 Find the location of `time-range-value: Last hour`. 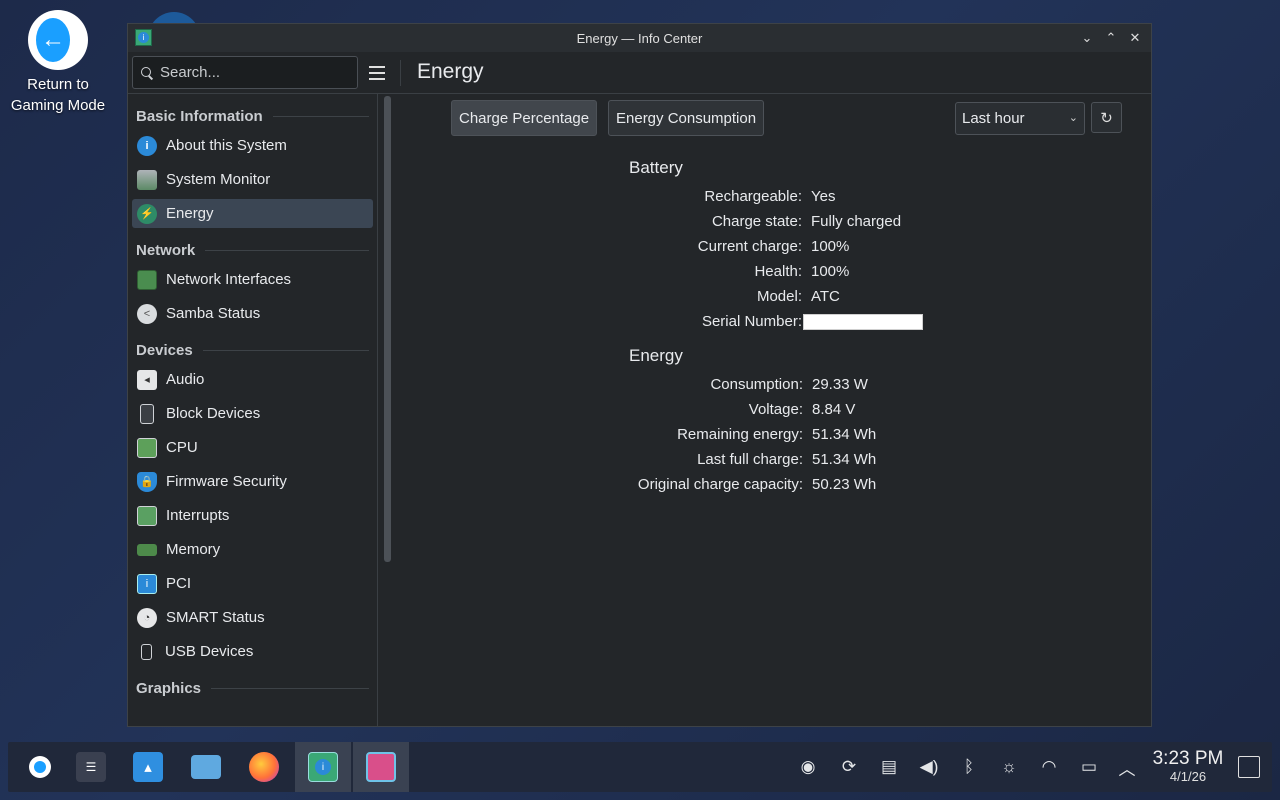

time-range-value: Last hour is located at coordinates (993, 118).